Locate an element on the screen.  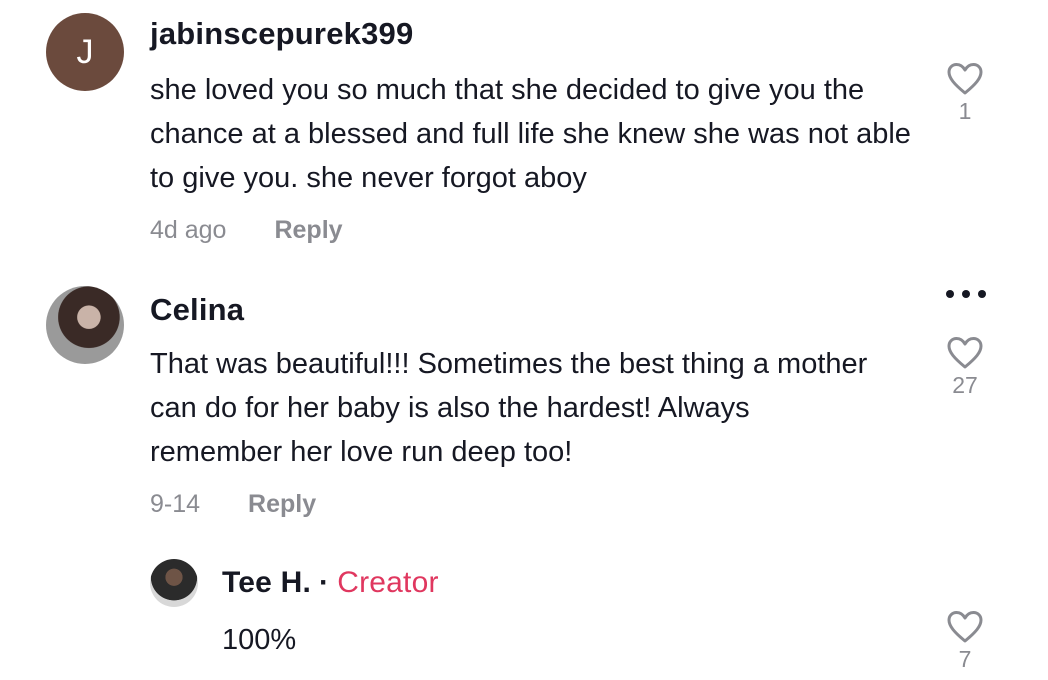
comment-time: 9-14 is located at coordinates (175, 504).